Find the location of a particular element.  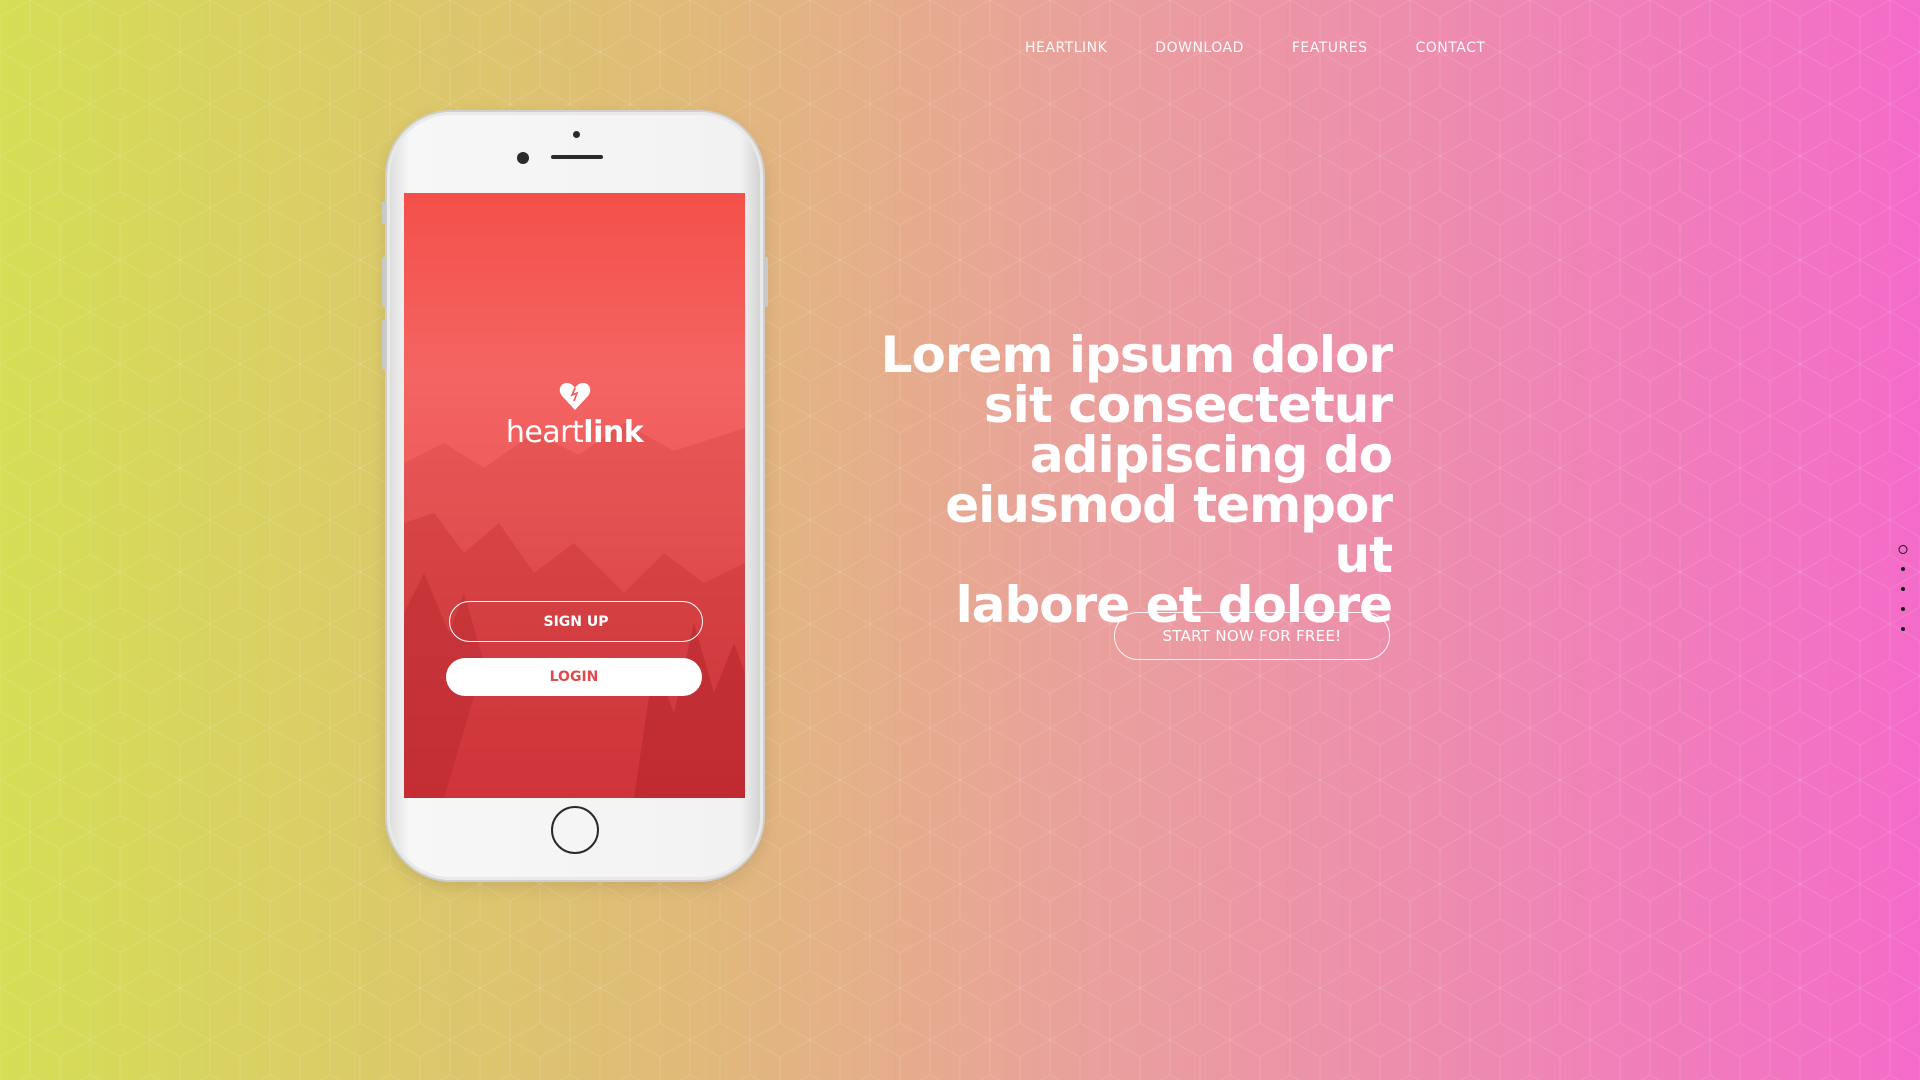

app-logo-text: heartlink is located at coordinates (574, 432).